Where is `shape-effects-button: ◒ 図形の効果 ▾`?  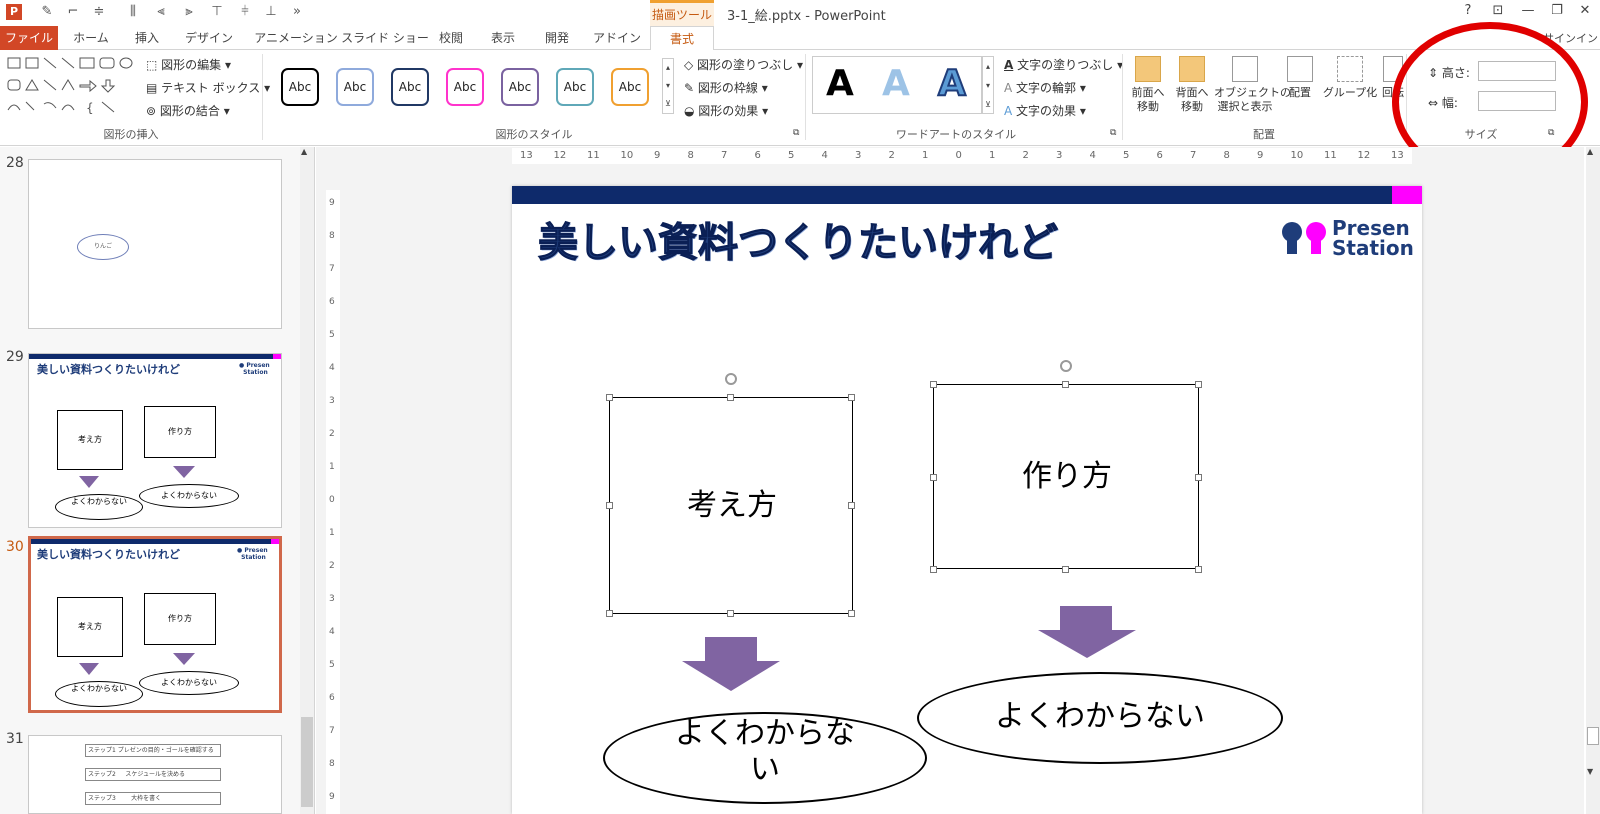 shape-effects-button: ◒ 図形の効果 ▾ is located at coordinates (726, 110).